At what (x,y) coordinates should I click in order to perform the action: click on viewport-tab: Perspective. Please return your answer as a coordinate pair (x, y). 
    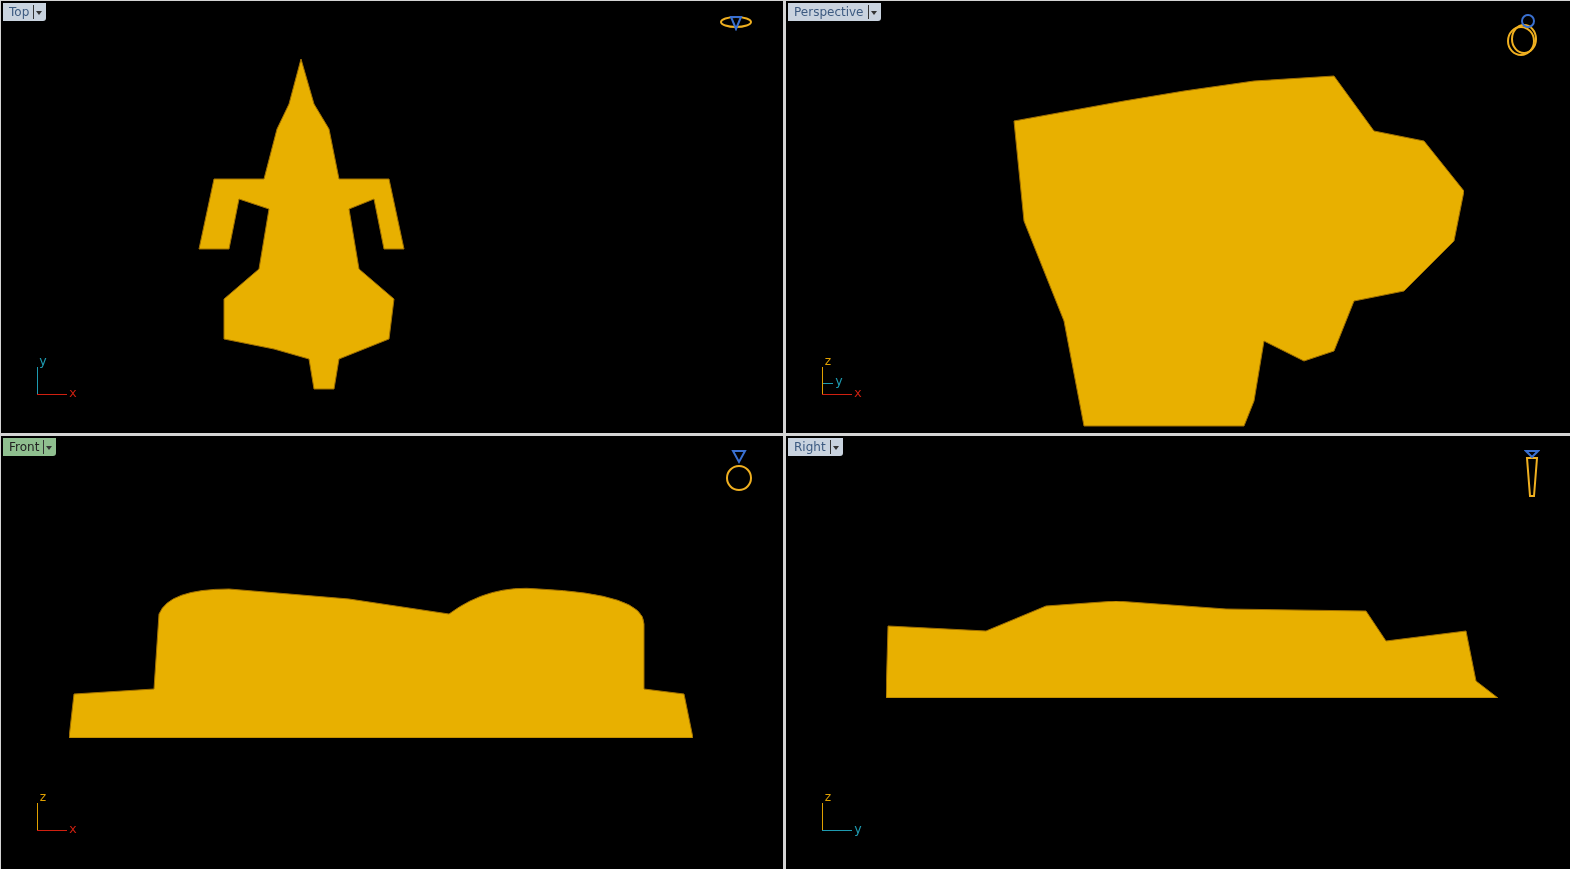
    Looking at the image, I should click on (834, 12).